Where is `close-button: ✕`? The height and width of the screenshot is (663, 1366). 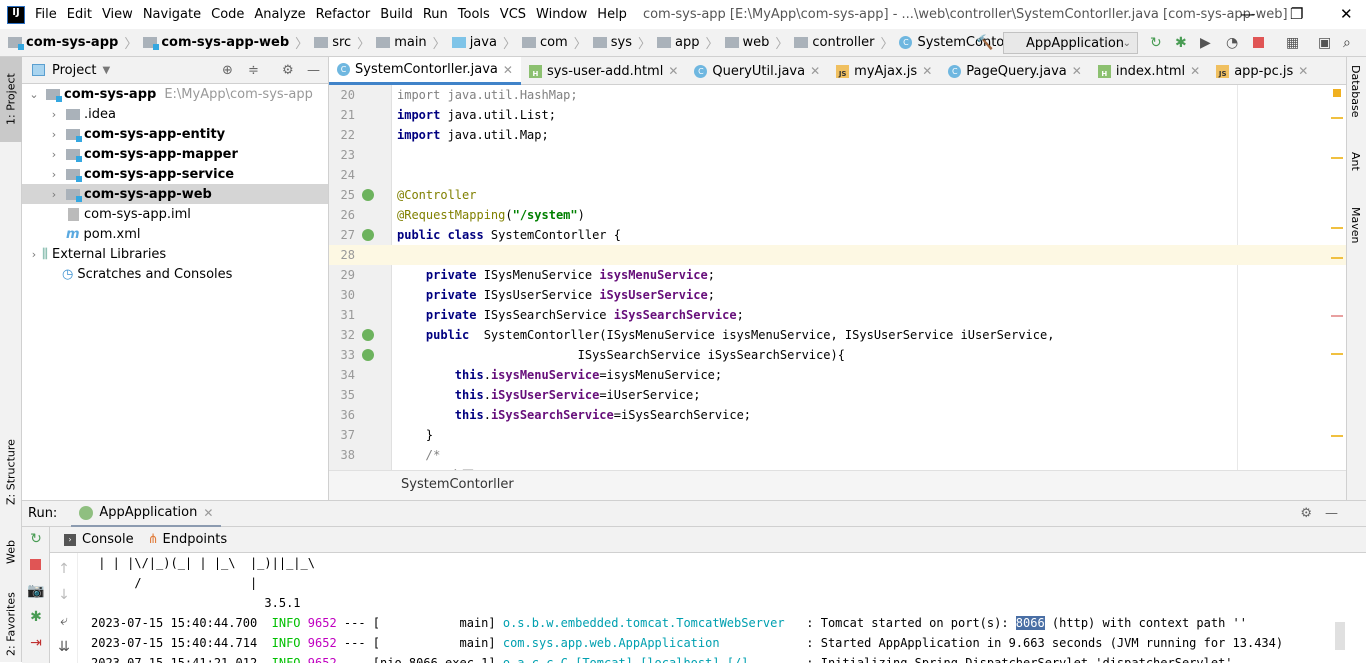
close-button: ✕ is located at coordinates (1346, 14).